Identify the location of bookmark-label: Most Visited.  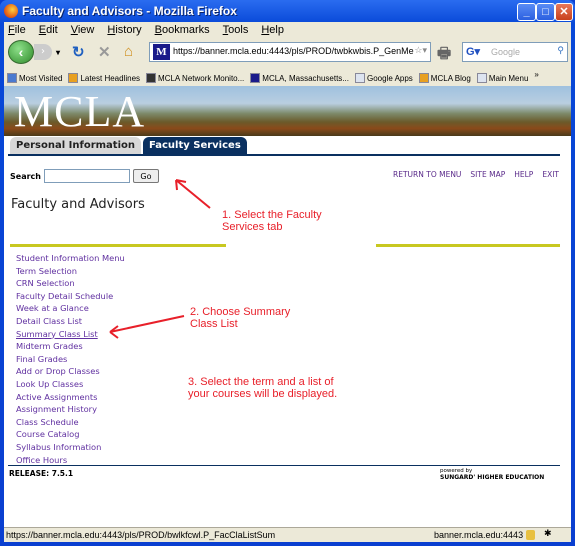
(41, 78).